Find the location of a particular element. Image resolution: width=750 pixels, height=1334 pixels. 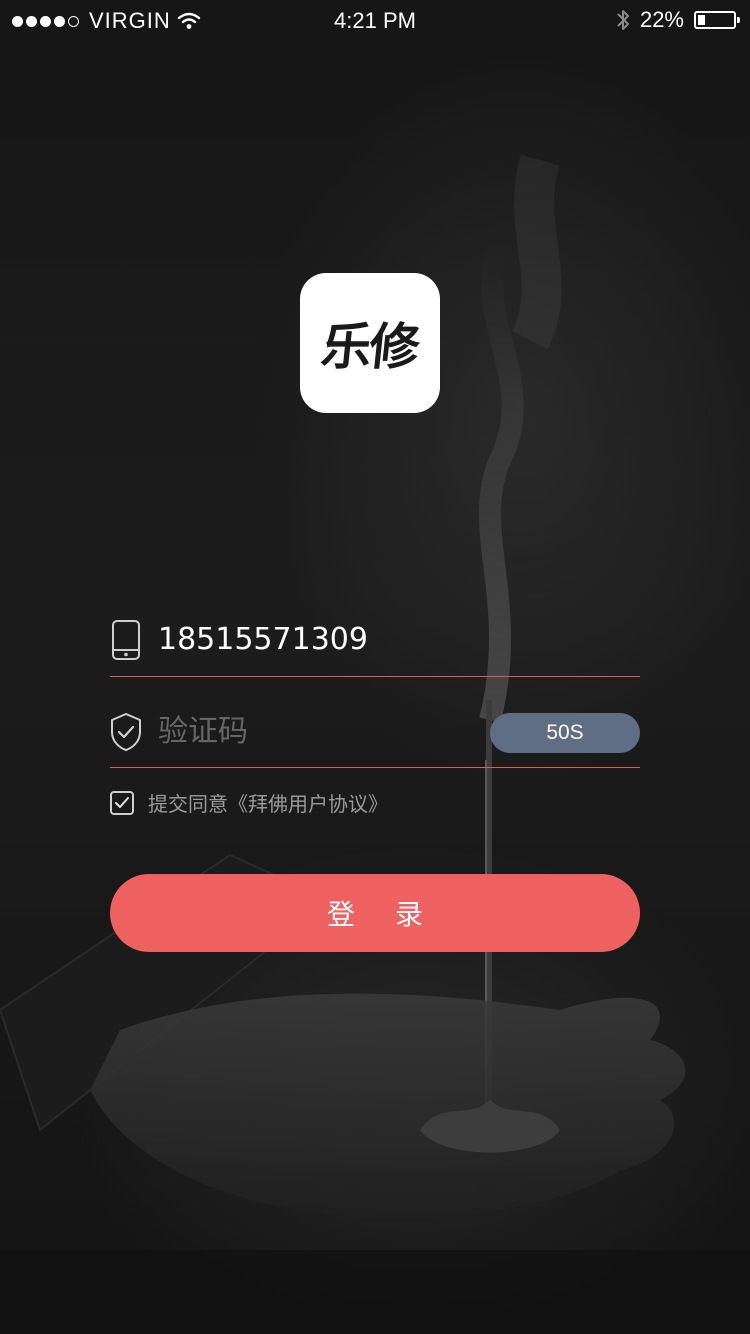

phone-icon is located at coordinates (126, 640).